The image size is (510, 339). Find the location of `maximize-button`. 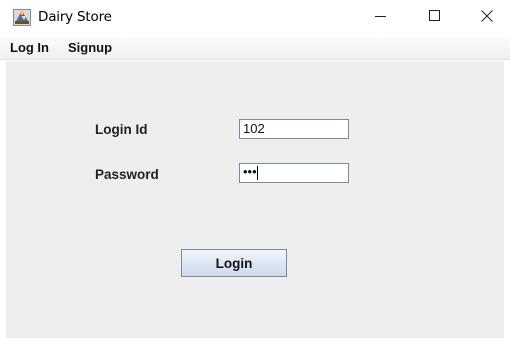

maximize-button is located at coordinates (435, 18).